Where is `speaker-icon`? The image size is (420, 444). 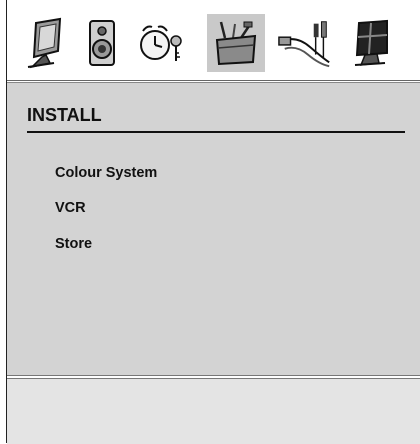
speaker-icon is located at coordinates (102, 43).